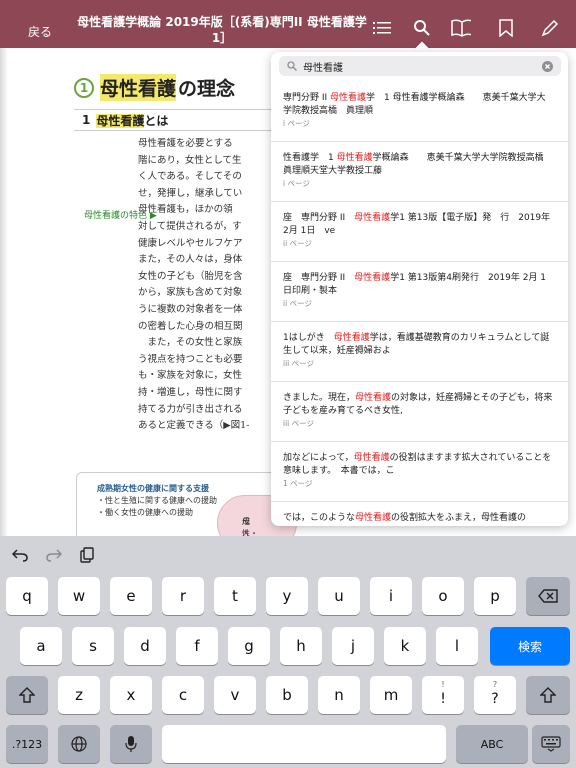 This screenshot has width=576, height=768. I want to click on body-line: く人である。そしてその, so click(190, 177).